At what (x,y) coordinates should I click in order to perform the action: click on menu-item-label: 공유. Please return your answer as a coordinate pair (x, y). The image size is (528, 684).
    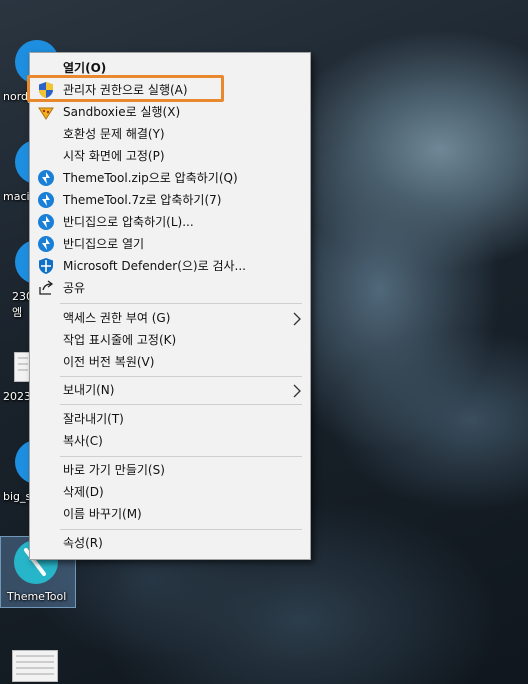
    Looking at the image, I should click on (74, 288).